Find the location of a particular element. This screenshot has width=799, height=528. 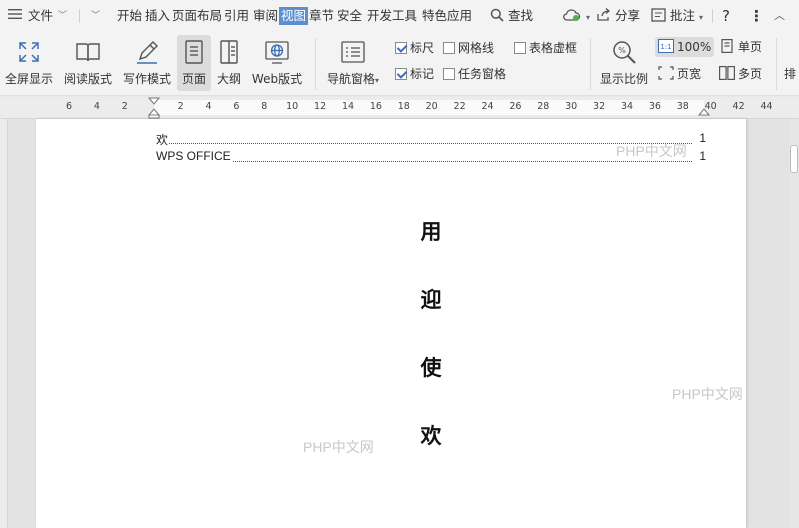

multi-page-button: 多页 is located at coordinates (740, 74).